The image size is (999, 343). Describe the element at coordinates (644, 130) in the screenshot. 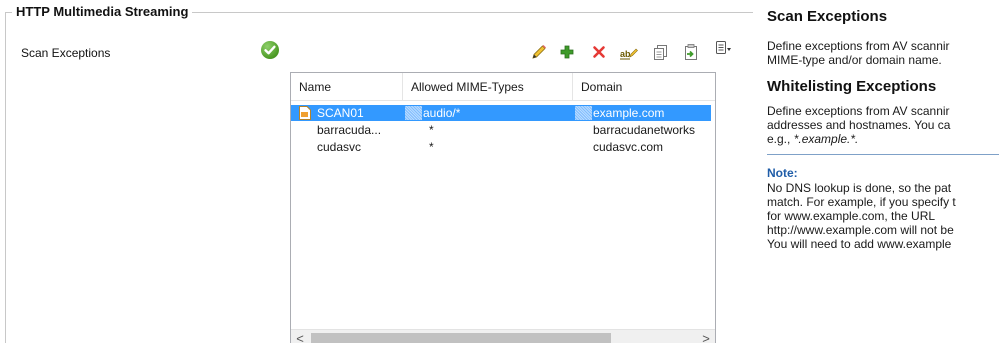

I see `cell-domain: barracudanetworks` at that location.